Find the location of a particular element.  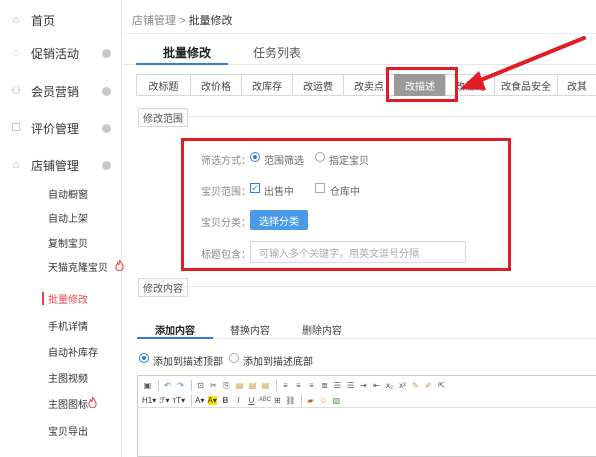

menu-store-management: ⌂ 店铺管理 is located at coordinates (61, 165).